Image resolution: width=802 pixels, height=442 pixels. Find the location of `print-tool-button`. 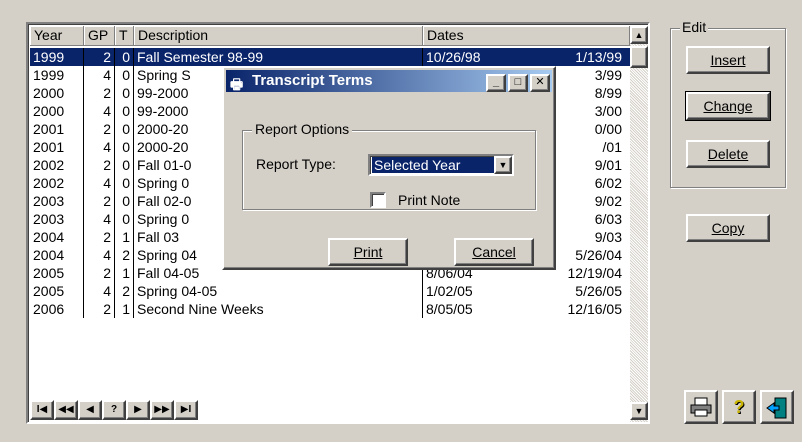

print-tool-button is located at coordinates (701, 407).